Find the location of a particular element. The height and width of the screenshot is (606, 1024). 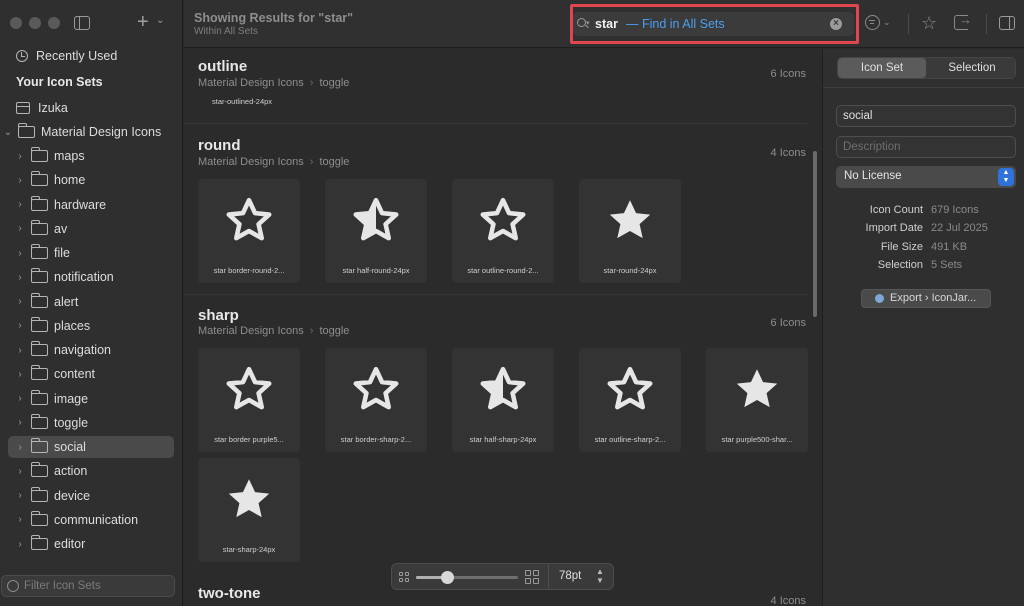

sidebar-item-label: places is located at coordinates (72, 325).